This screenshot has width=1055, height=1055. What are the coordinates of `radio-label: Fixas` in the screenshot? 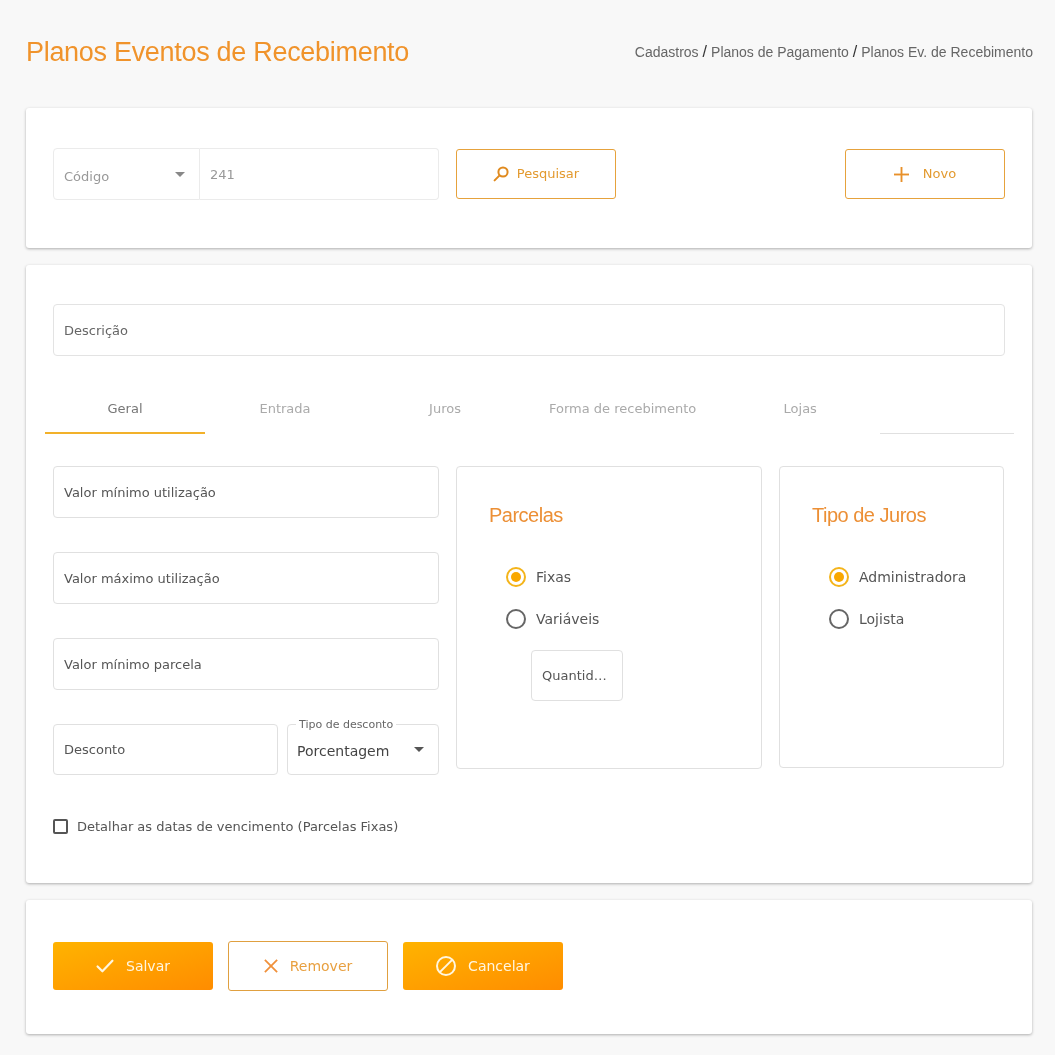 It's located at (554, 577).